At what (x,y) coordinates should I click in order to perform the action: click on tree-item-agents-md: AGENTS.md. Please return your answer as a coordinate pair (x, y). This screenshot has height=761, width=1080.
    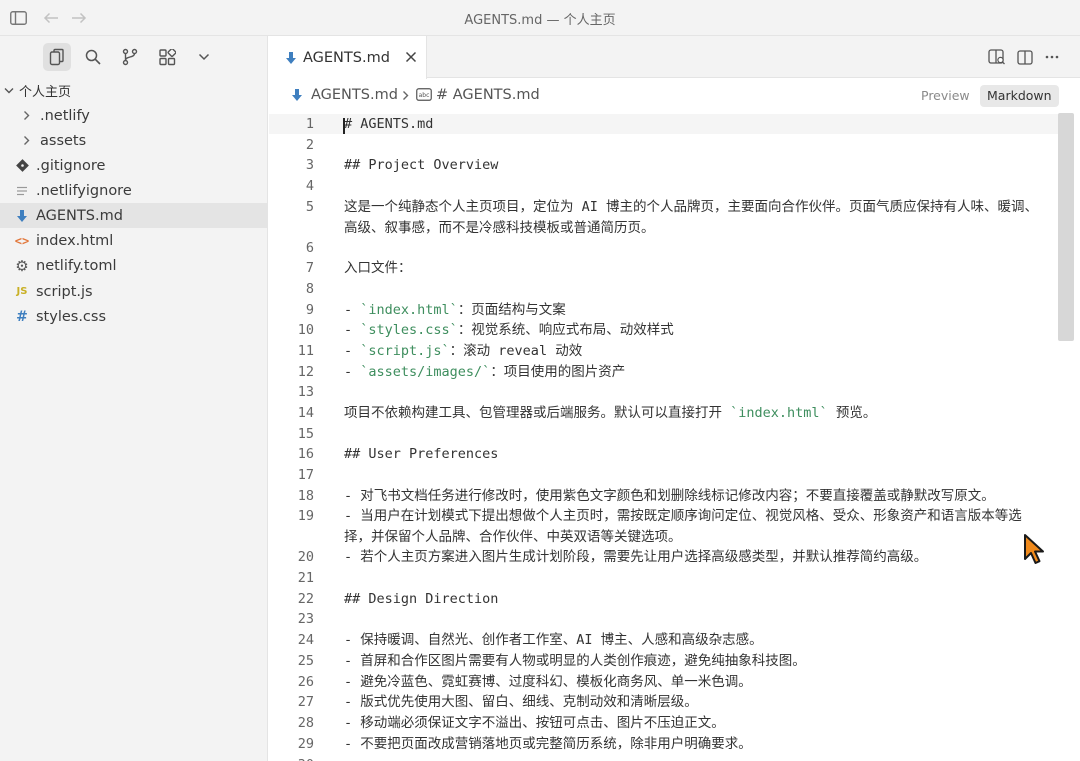
    Looking at the image, I should click on (134, 215).